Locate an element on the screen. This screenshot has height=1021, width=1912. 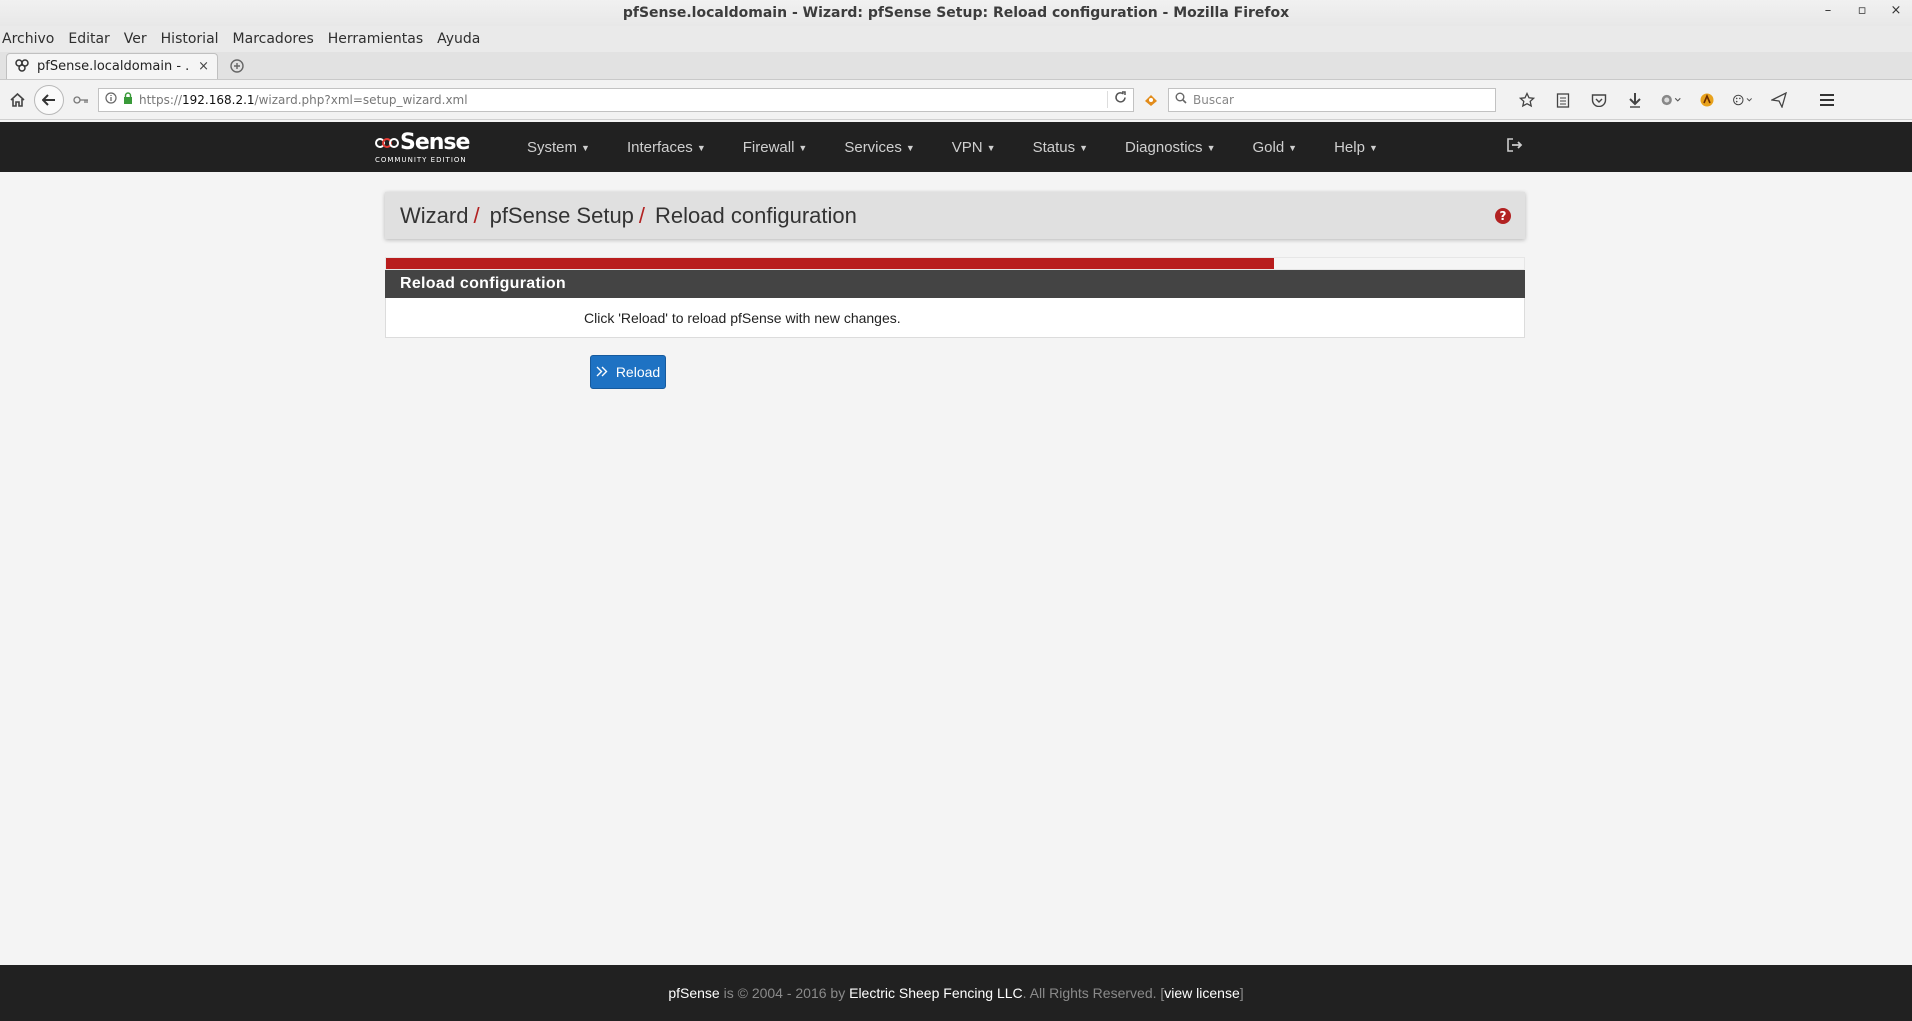
breadcrumb-reload-configuration: Reload configuration is located at coordinates (756, 215).